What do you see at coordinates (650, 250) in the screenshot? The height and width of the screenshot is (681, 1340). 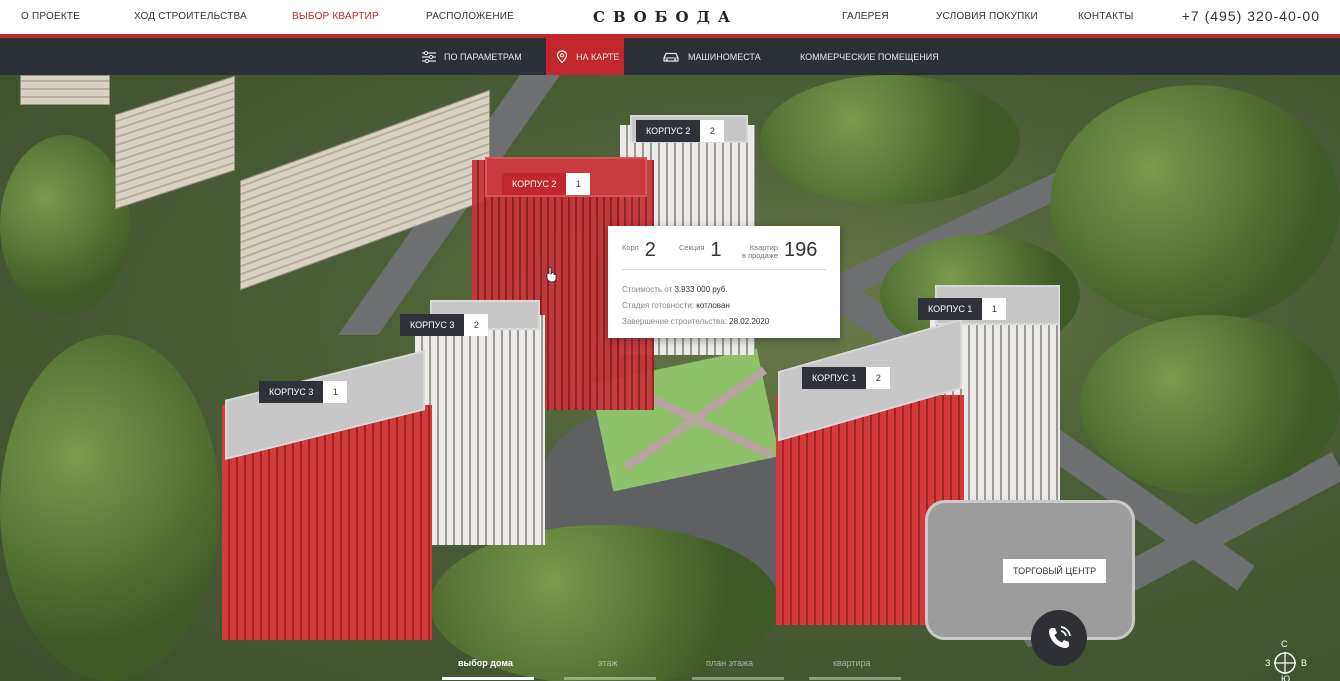 I see `korpus-value: 2` at bounding box center [650, 250].